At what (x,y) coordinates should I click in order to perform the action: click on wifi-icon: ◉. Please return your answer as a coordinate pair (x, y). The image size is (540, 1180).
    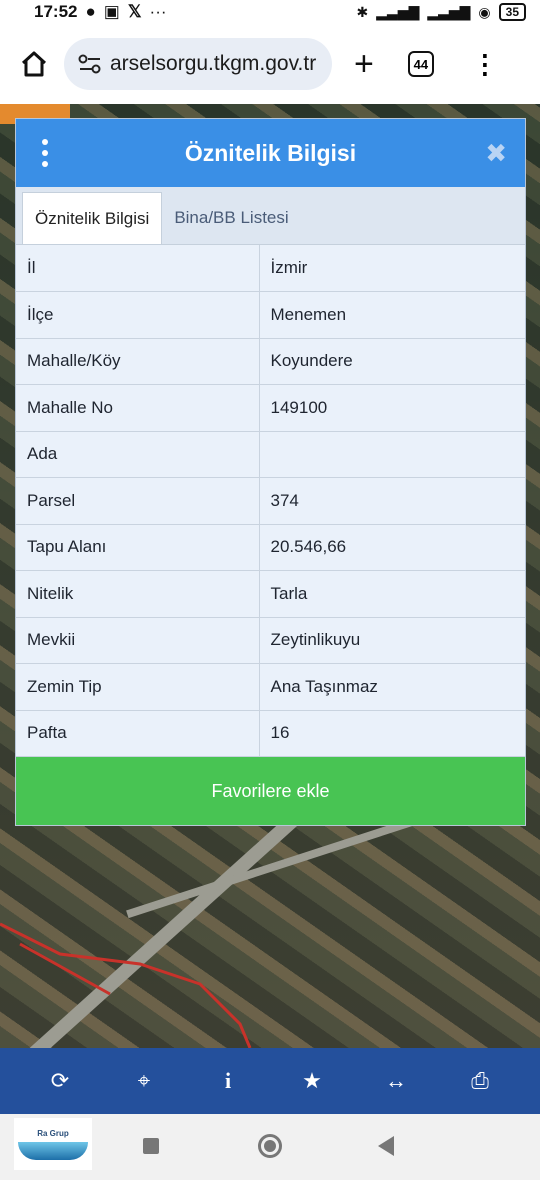
    Looking at the image, I should click on (484, 11).